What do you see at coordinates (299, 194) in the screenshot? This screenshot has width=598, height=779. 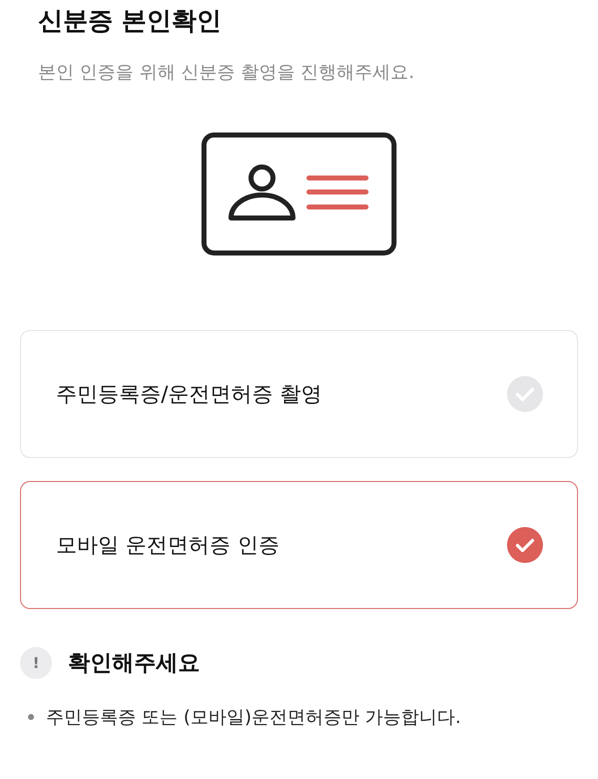 I see `id-card-icon` at bounding box center [299, 194].